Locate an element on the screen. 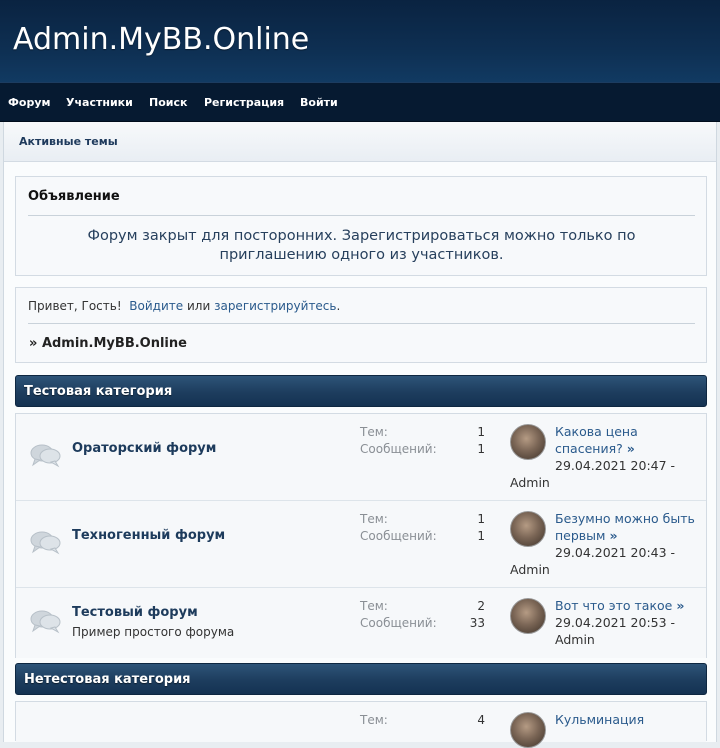  last-topic-link: Вот что это такое is located at coordinates (613, 605).